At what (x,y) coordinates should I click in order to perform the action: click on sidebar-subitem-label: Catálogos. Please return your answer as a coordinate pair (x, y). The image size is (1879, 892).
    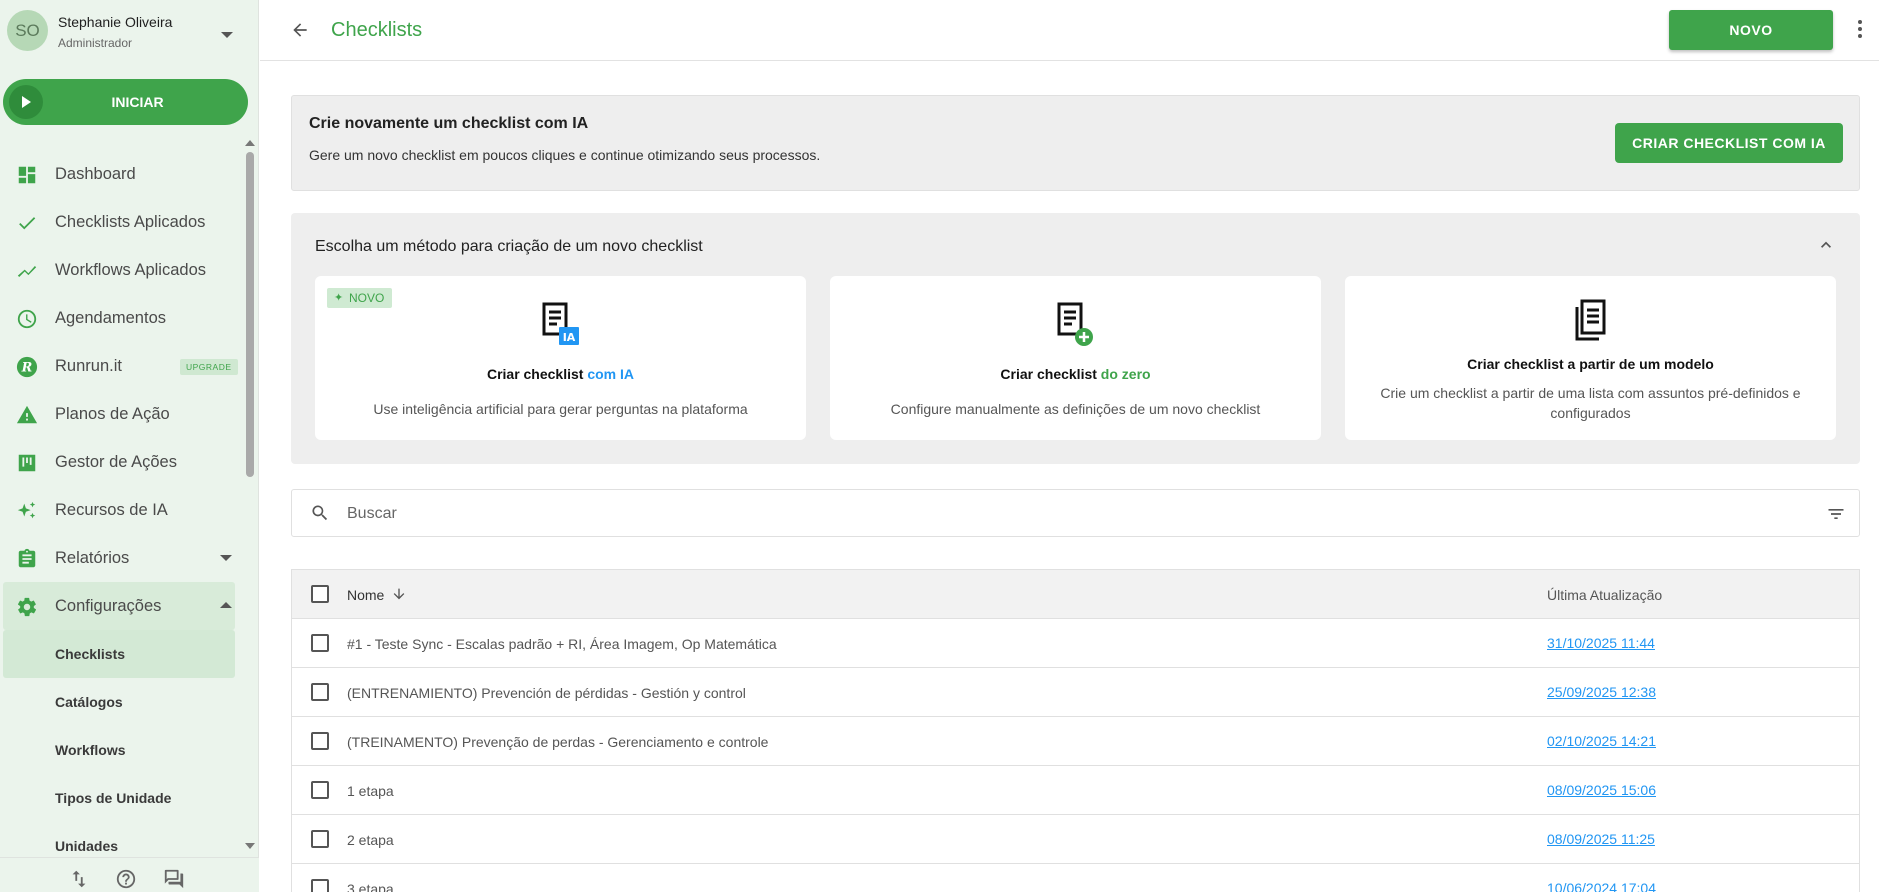
    Looking at the image, I should click on (89, 702).